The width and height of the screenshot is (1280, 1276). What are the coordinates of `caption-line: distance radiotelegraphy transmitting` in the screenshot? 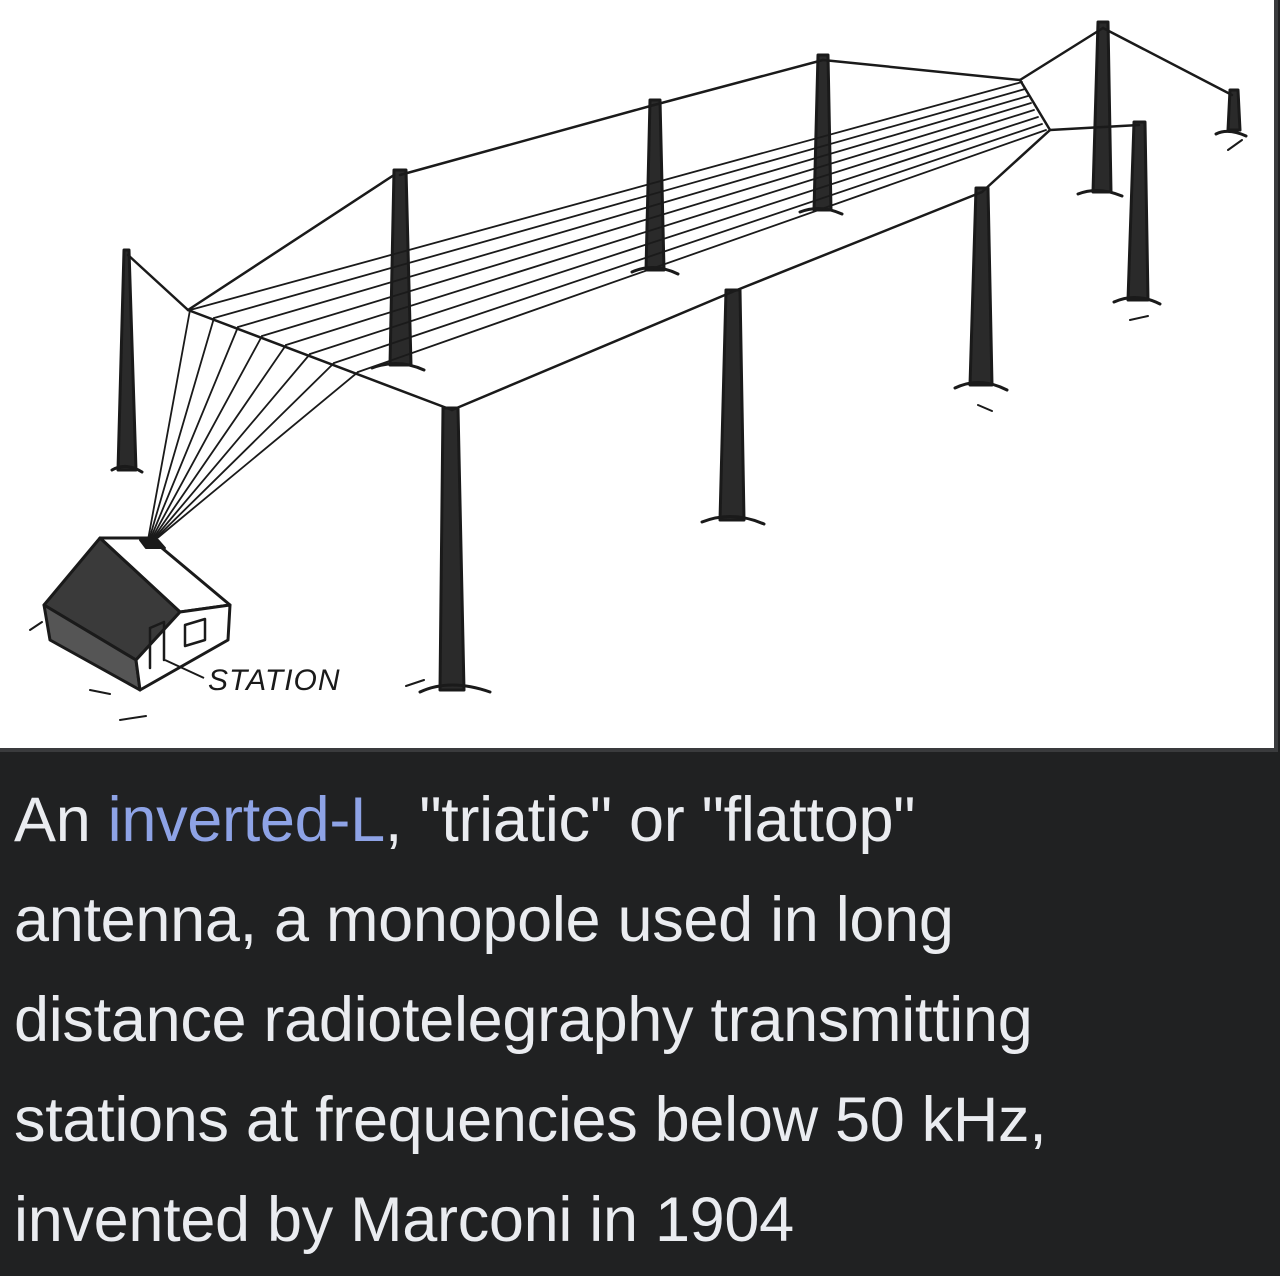 It's located at (523, 1020).